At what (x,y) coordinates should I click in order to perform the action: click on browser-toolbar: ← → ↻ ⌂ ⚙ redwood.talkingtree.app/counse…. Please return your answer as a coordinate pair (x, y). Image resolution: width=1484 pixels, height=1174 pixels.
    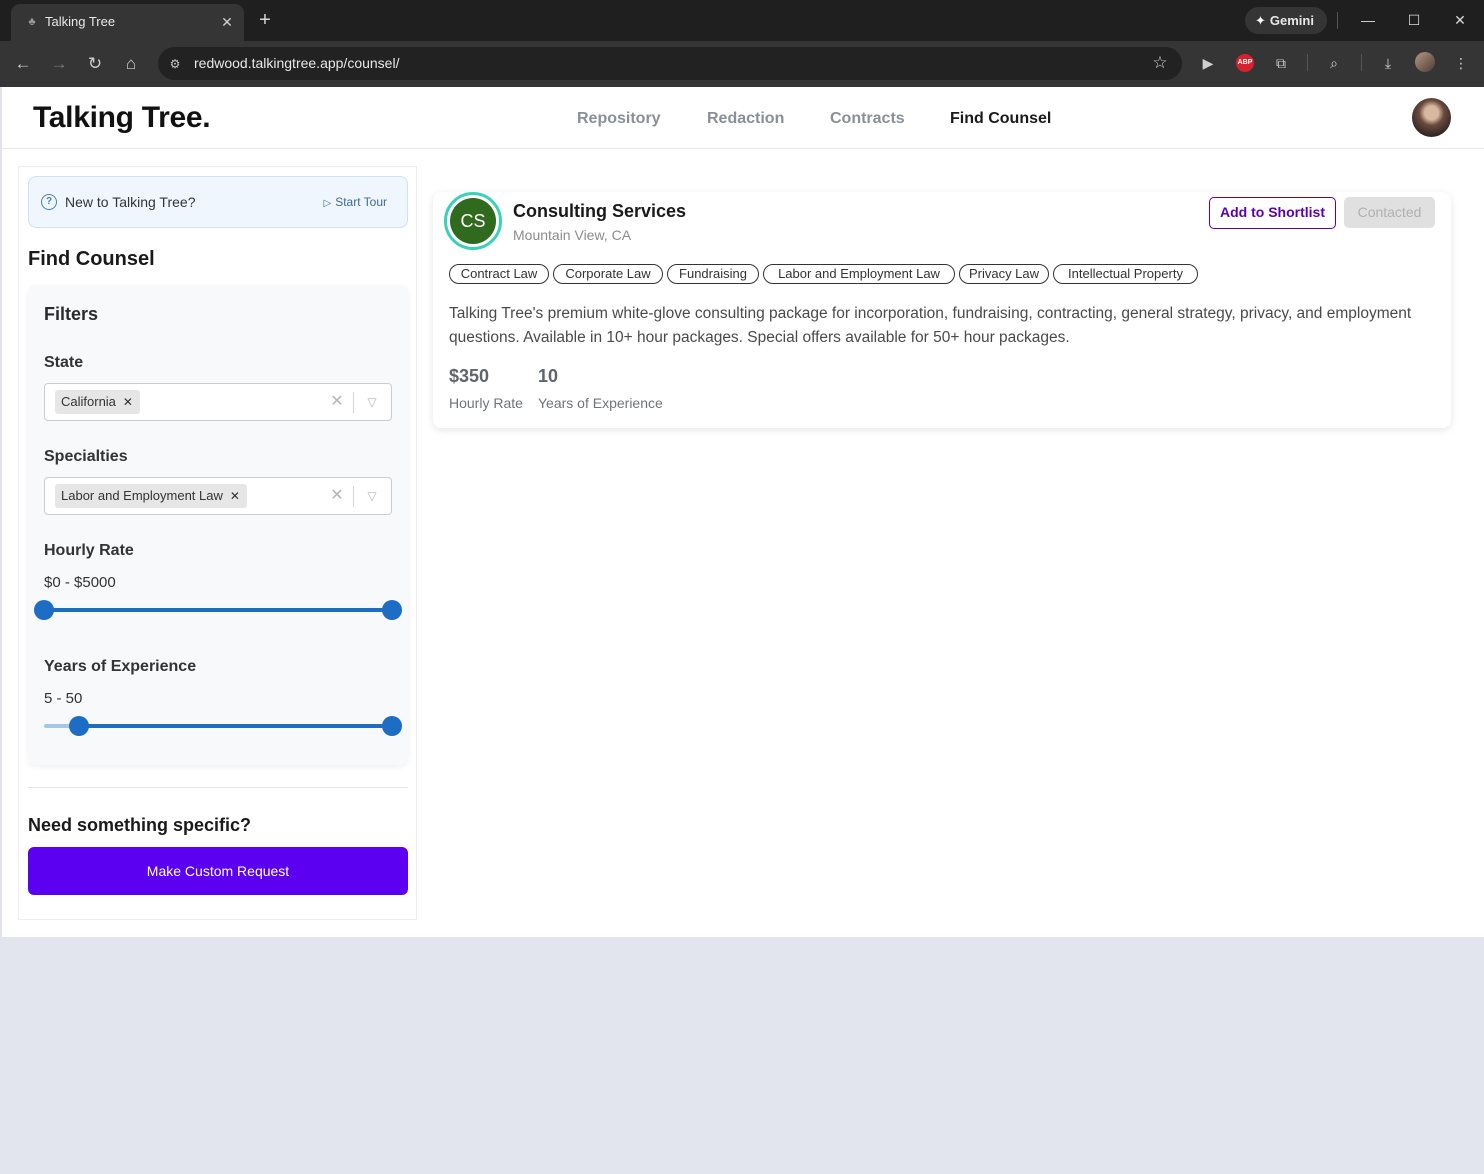
    Looking at the image, I should click on (742, 64).